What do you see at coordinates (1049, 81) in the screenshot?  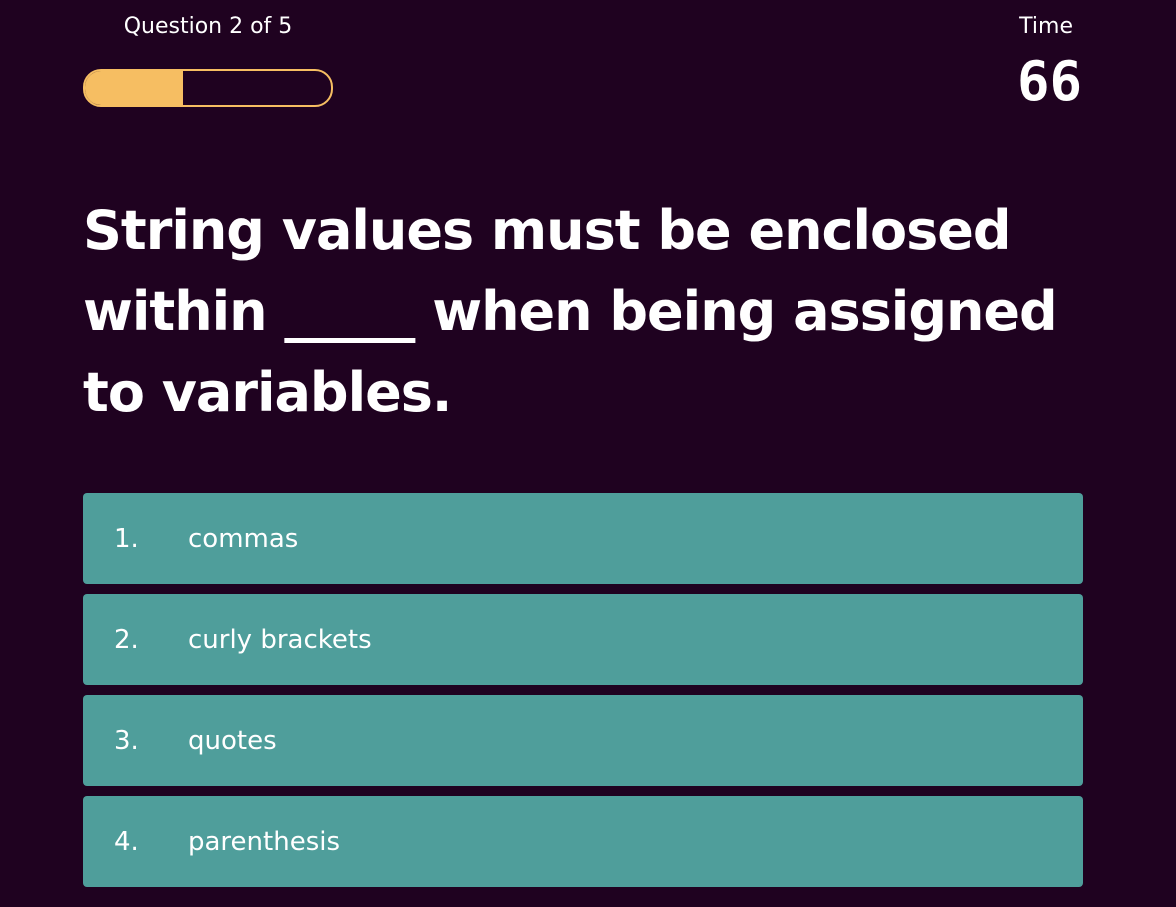 I see `time-value: 66` at bounding box center [1049, 81].